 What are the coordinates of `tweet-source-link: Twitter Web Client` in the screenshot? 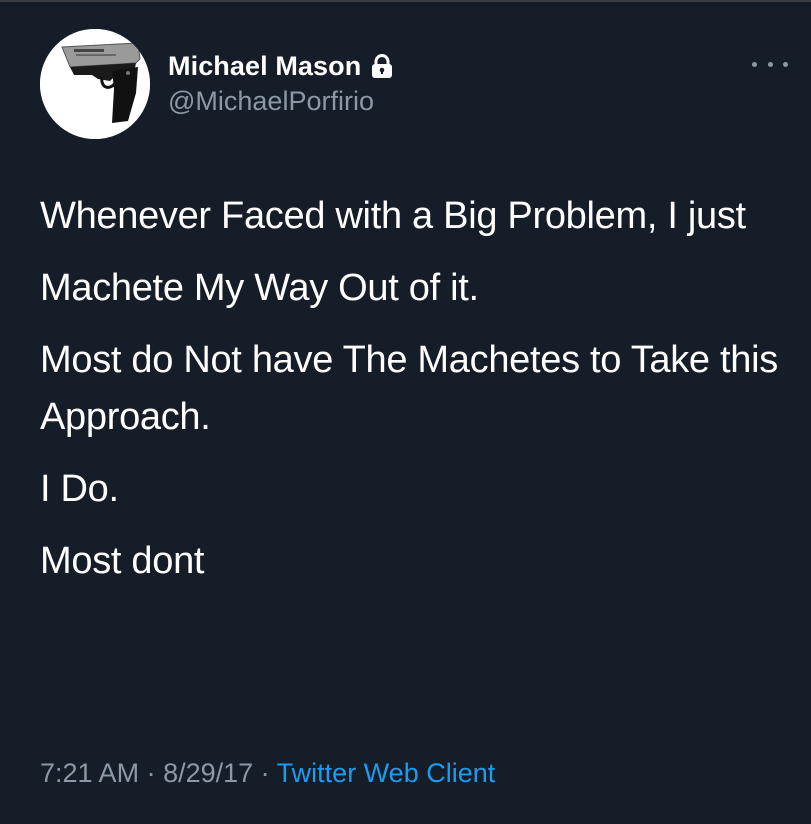 It's located at (386, 773).